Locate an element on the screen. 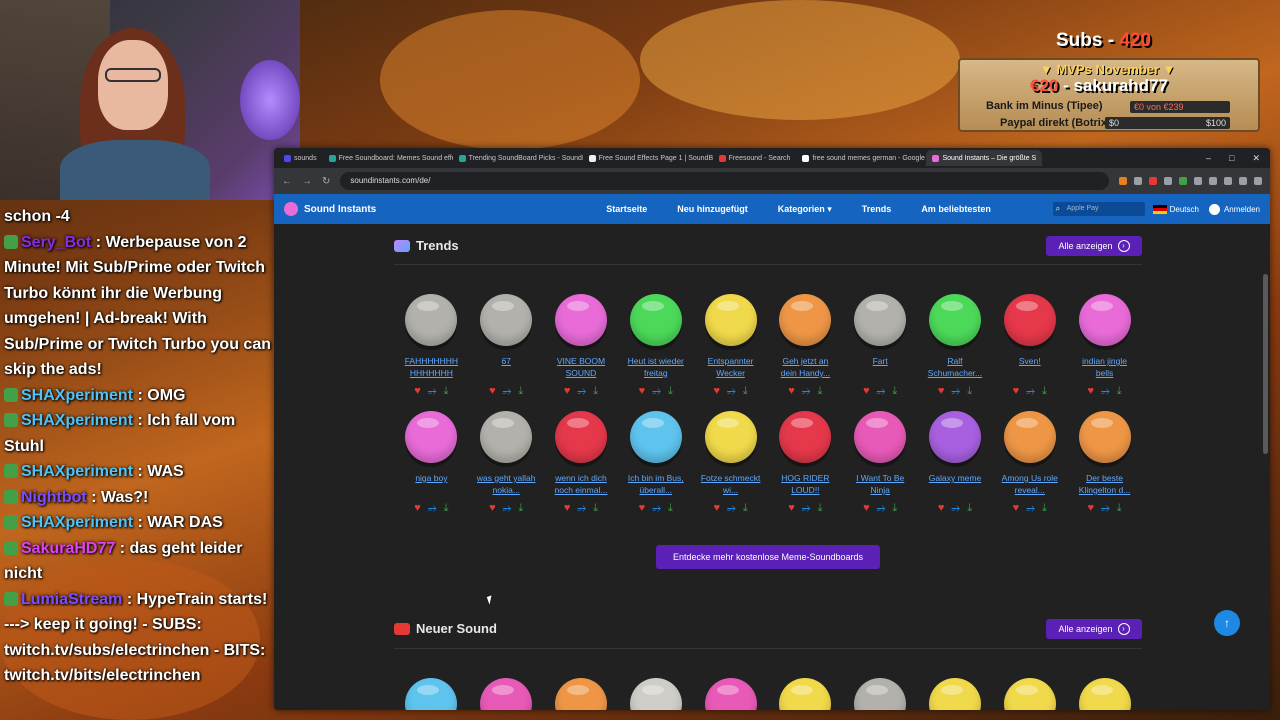 The height and width of the screenshot is (720, 1280). login-button: Anmelden is located at coordinates (1234, 209).